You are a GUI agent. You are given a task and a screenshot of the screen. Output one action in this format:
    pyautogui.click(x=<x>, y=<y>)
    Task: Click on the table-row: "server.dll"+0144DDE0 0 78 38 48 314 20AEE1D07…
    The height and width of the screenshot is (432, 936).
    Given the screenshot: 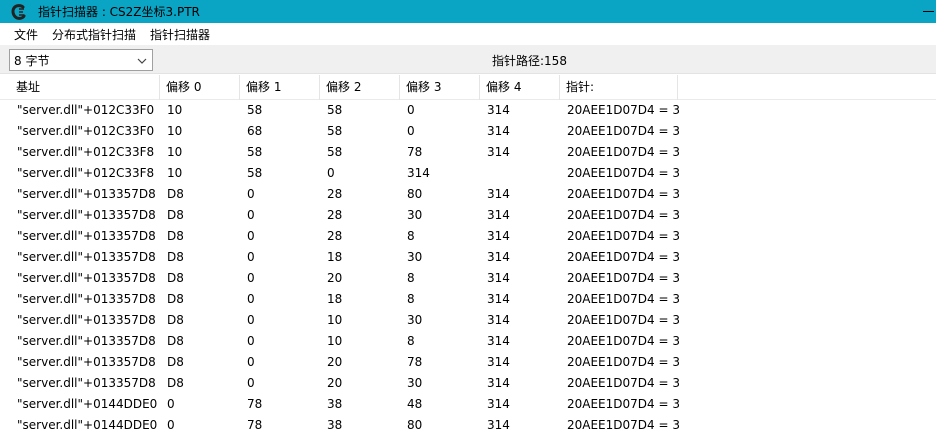 What is the action you would take?
    pyautogui.click(x=468, y=404)
    